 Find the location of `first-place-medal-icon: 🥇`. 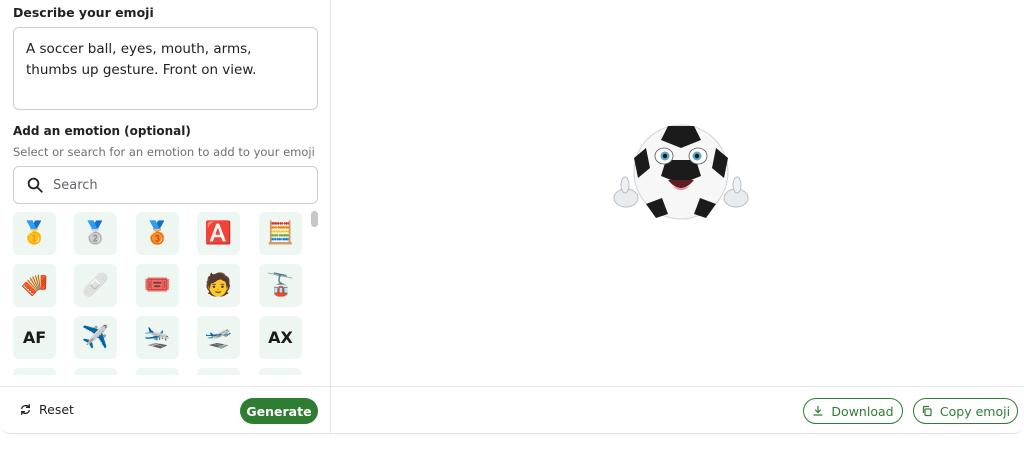

first-place-medal-icon: 🥇 is located at coordinates (34, 233).